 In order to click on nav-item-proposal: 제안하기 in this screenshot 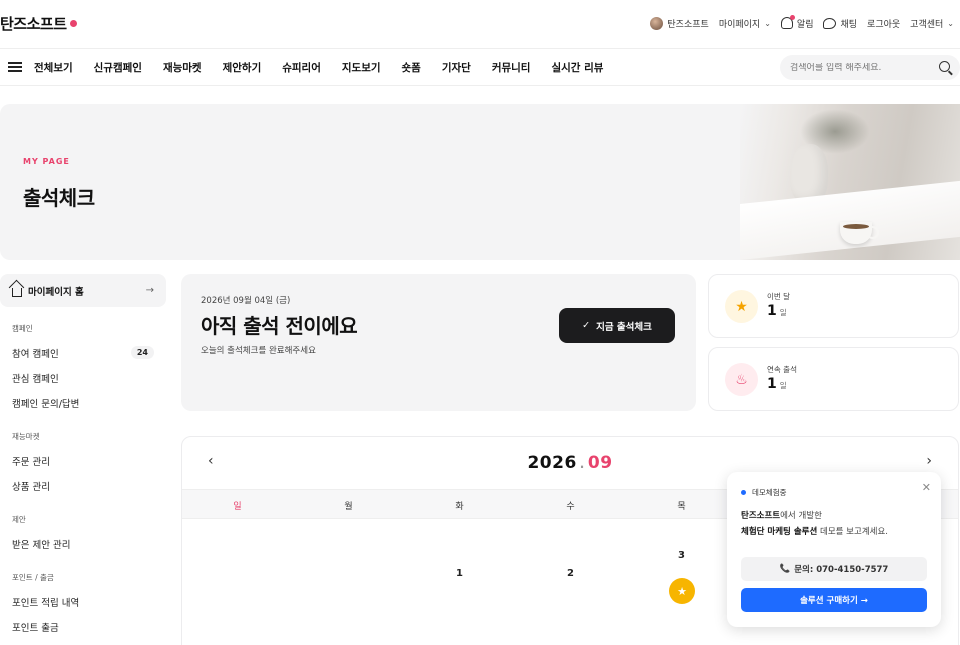, I will do `click(242, 67)`.